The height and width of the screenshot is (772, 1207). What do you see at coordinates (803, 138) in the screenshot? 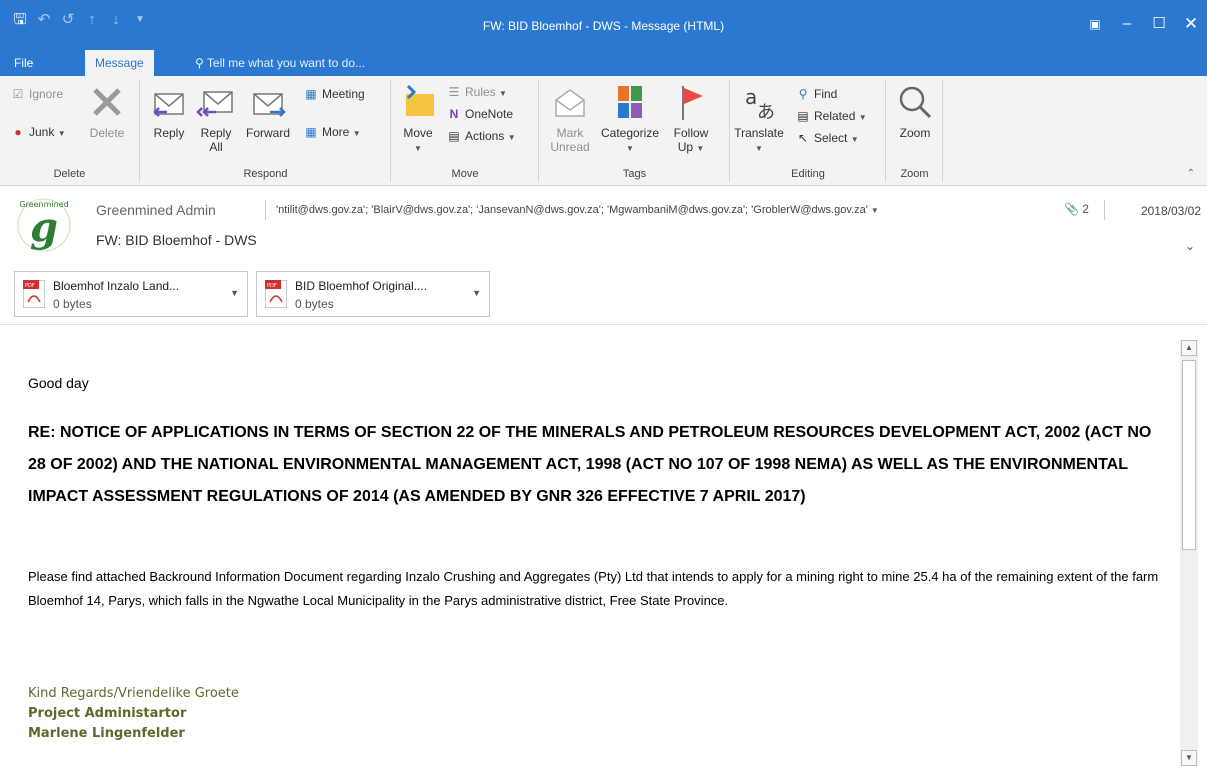
I see `cursor-icon: ↖` at bounding box center [803, 138].